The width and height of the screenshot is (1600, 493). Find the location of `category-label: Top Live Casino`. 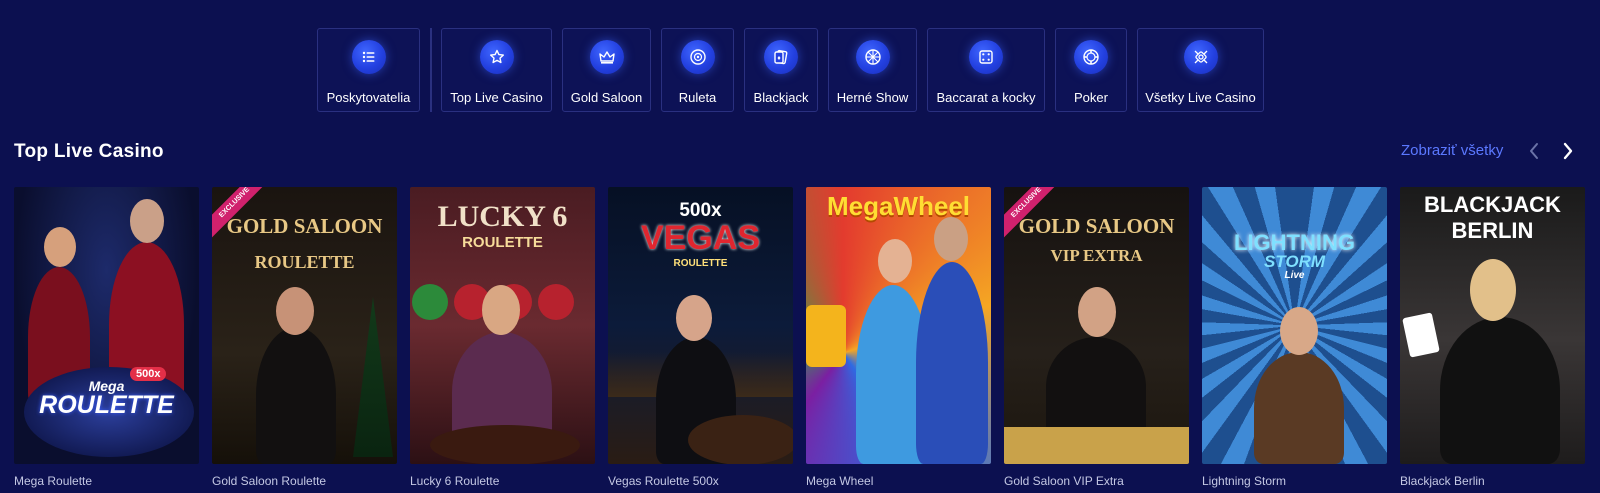

category-label: Top Live Casino is located at coordinates (496, 97).